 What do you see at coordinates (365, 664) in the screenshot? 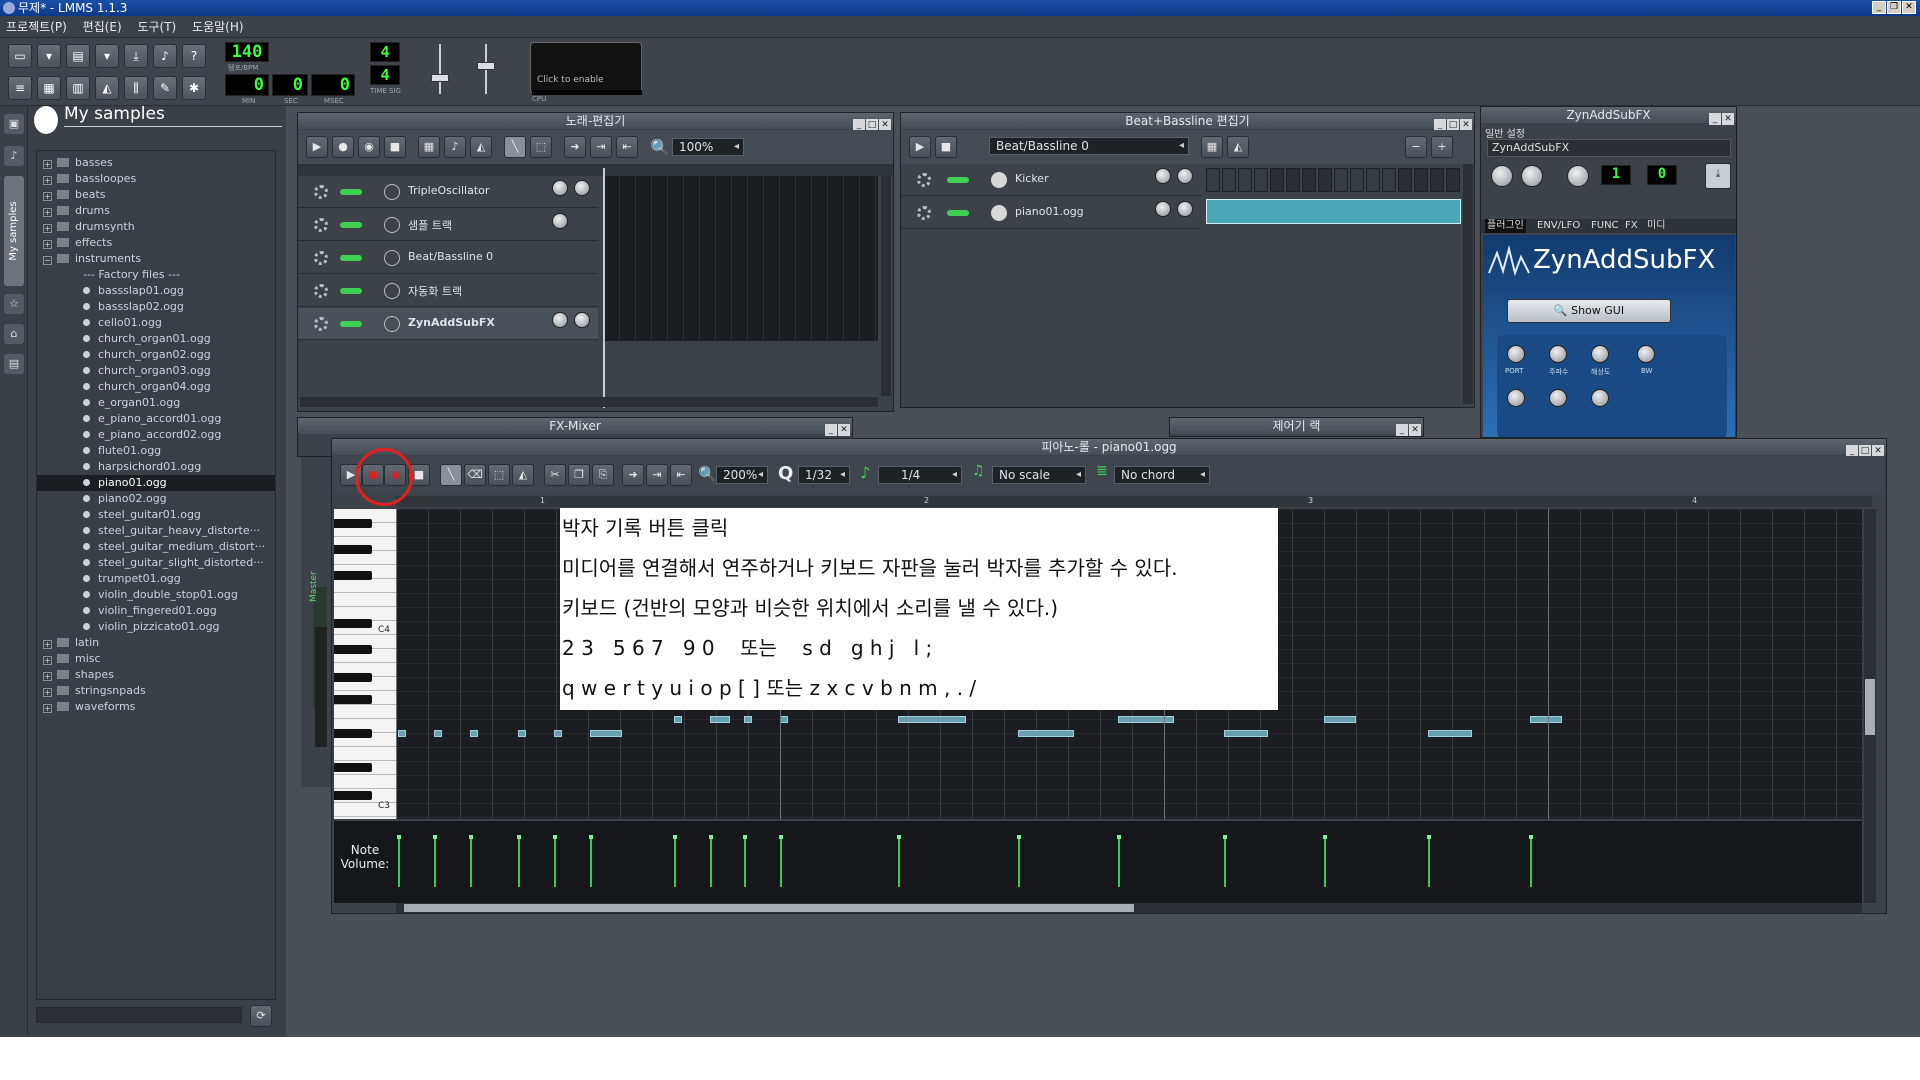
I see `pr-piano-keys: C4 C3` at bounding box center [365, 664].